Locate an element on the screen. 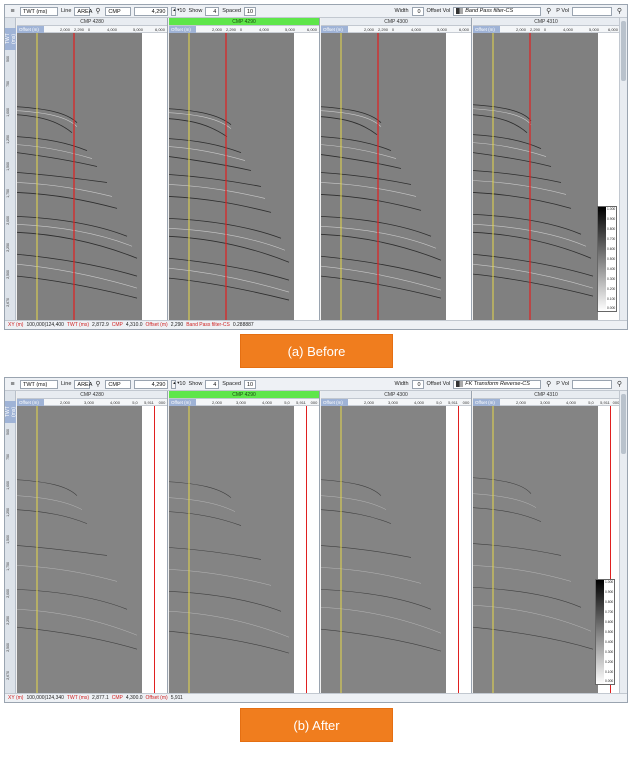 The image size is (631, 757). status-xy-value: 100,000|124,340 is located at coordinates (45, 698).